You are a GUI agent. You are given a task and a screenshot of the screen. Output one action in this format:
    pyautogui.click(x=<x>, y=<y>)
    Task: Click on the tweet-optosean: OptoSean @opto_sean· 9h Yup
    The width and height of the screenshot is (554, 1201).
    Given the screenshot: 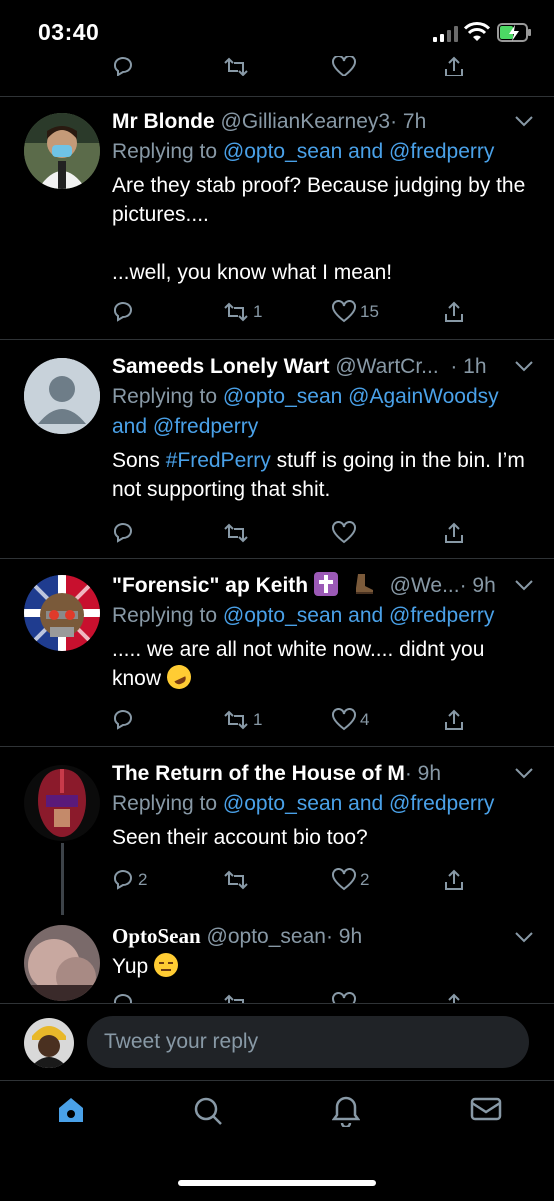 What is the action you would take?
    pyautogui.click(x=277, y=959)
    